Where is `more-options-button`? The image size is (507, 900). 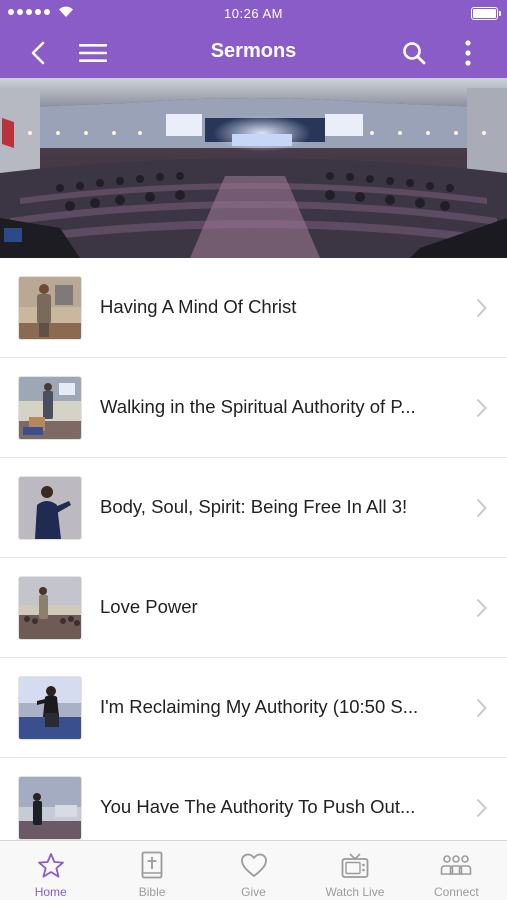 more-options-button is located at coordinates (468, 53).